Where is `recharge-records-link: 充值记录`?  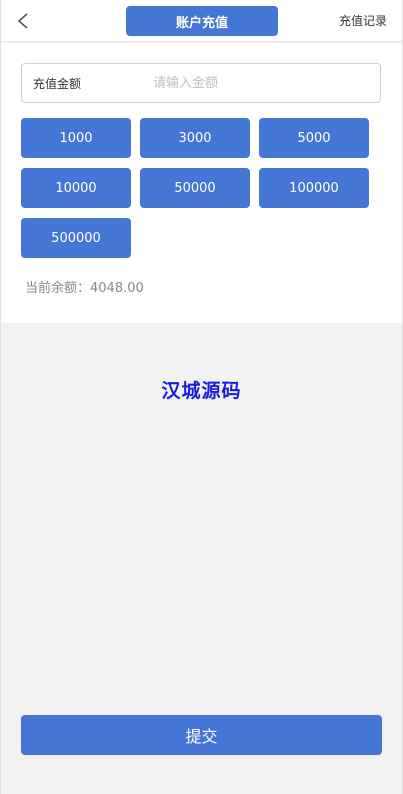 recharge-records-link: 充值记录 is located at coordinates (363, 20).